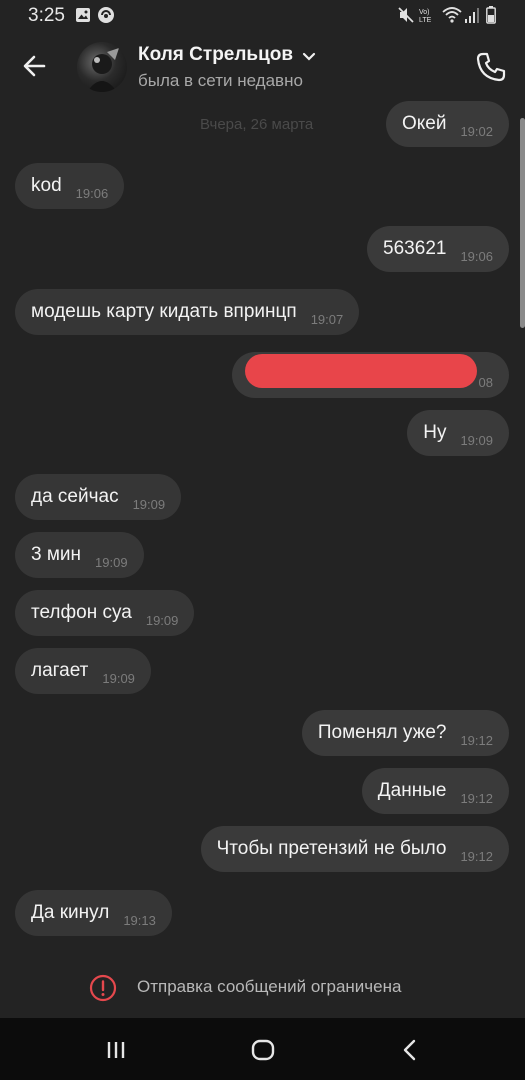  I want to click on wifi-icon, so click(452, 15).